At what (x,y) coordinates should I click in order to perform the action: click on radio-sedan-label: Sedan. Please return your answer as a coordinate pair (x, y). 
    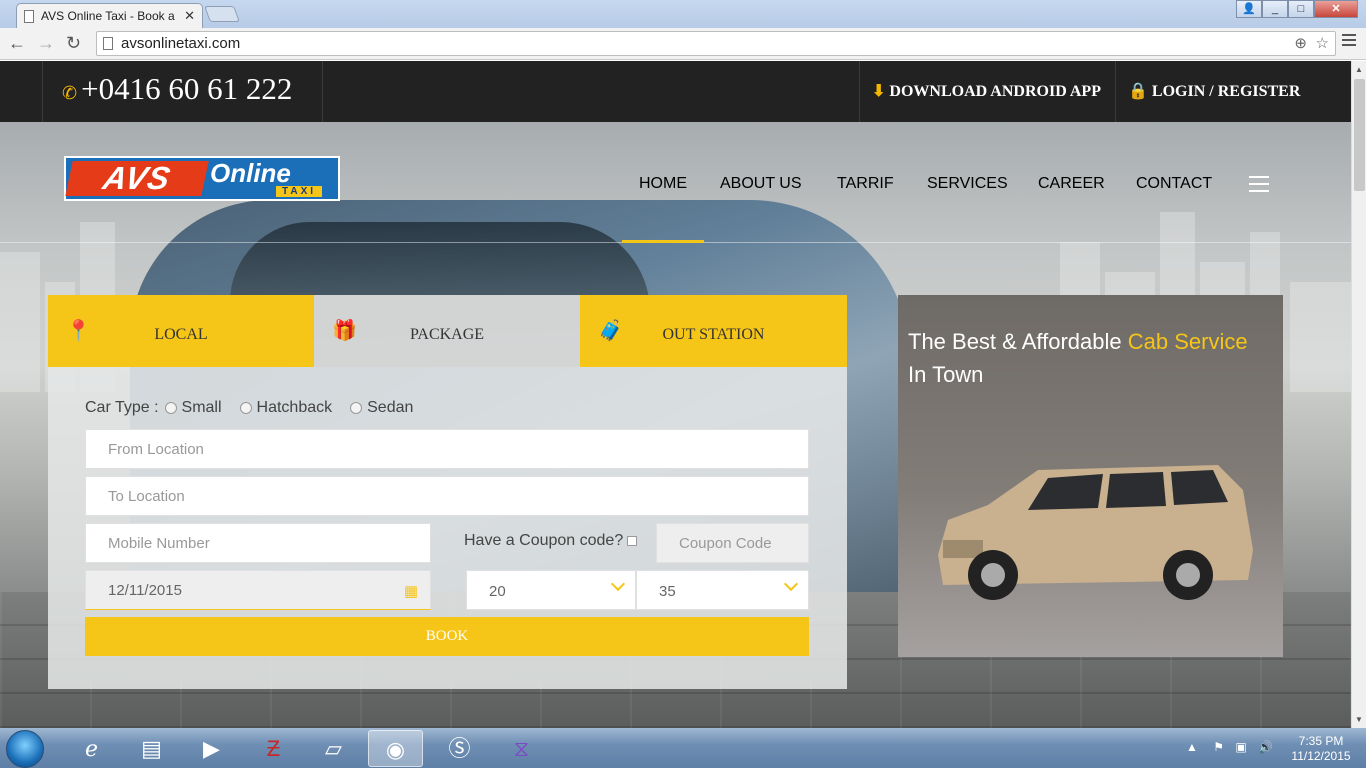
    Looking at the image, I should click on (390, 407).